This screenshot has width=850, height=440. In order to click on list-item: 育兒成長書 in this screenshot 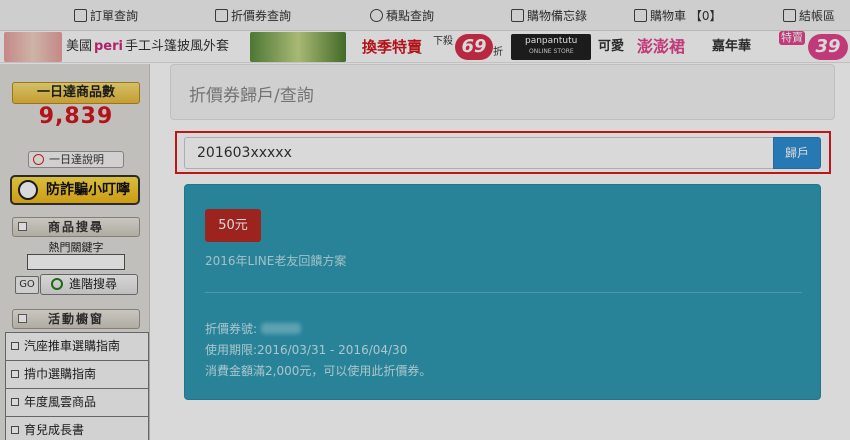, I will do `click(77, 428)`.